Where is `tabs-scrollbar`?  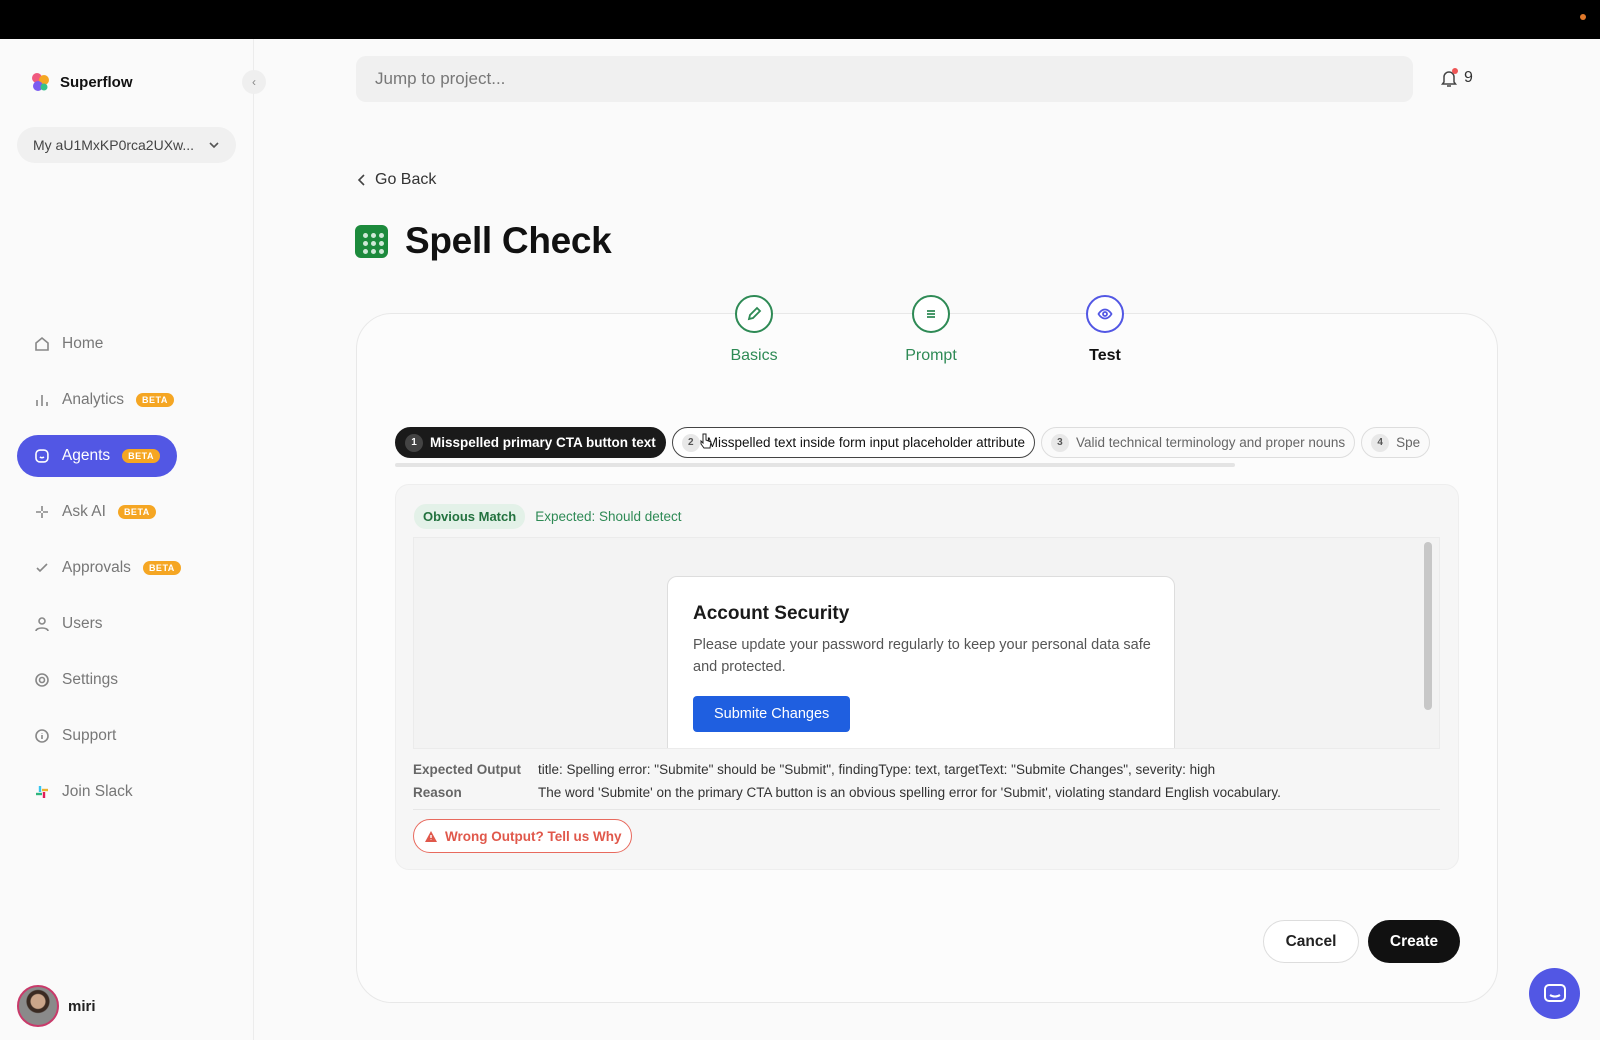
tabs-scrollbar is located at coordinates (815, 465).